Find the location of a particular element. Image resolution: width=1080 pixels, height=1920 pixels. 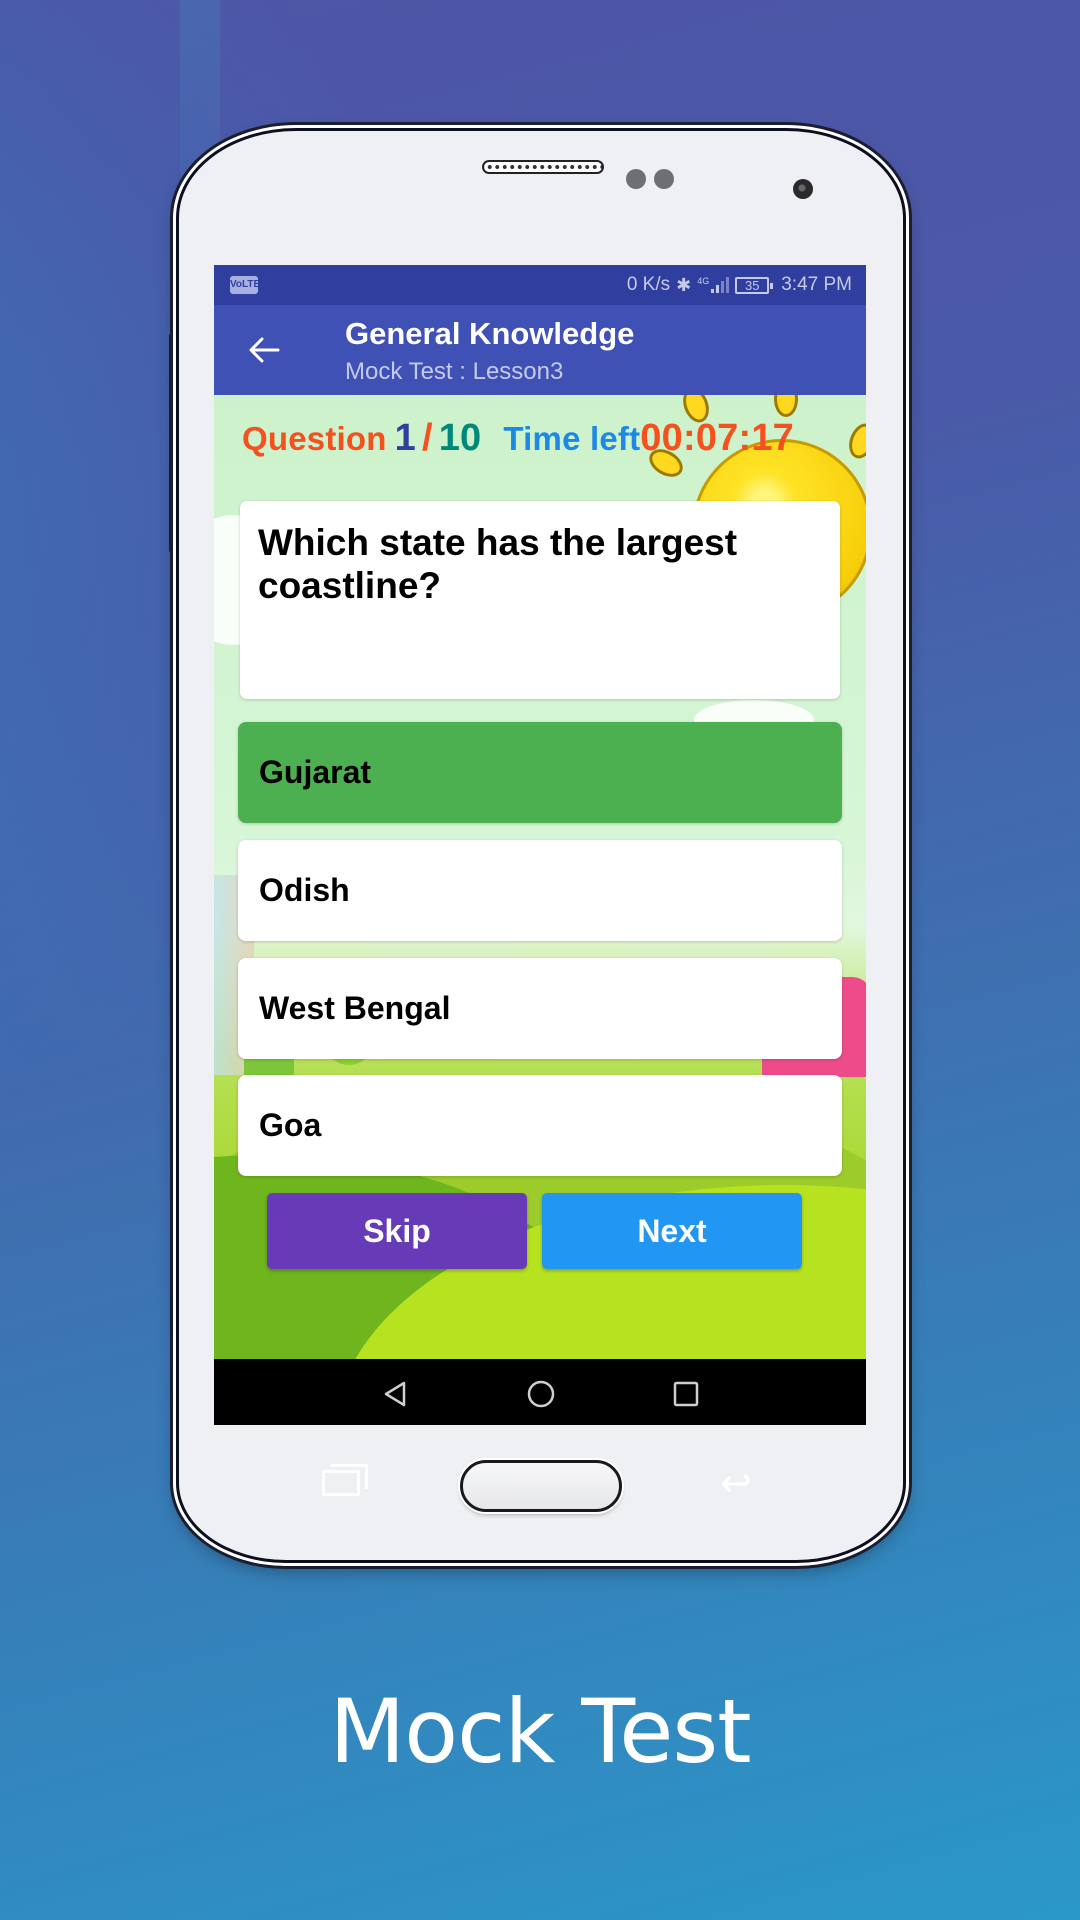

status-bar: VoLTE 0 K/s ✱ 4G 35 3:47 PM is located at coordinates (540, 285).